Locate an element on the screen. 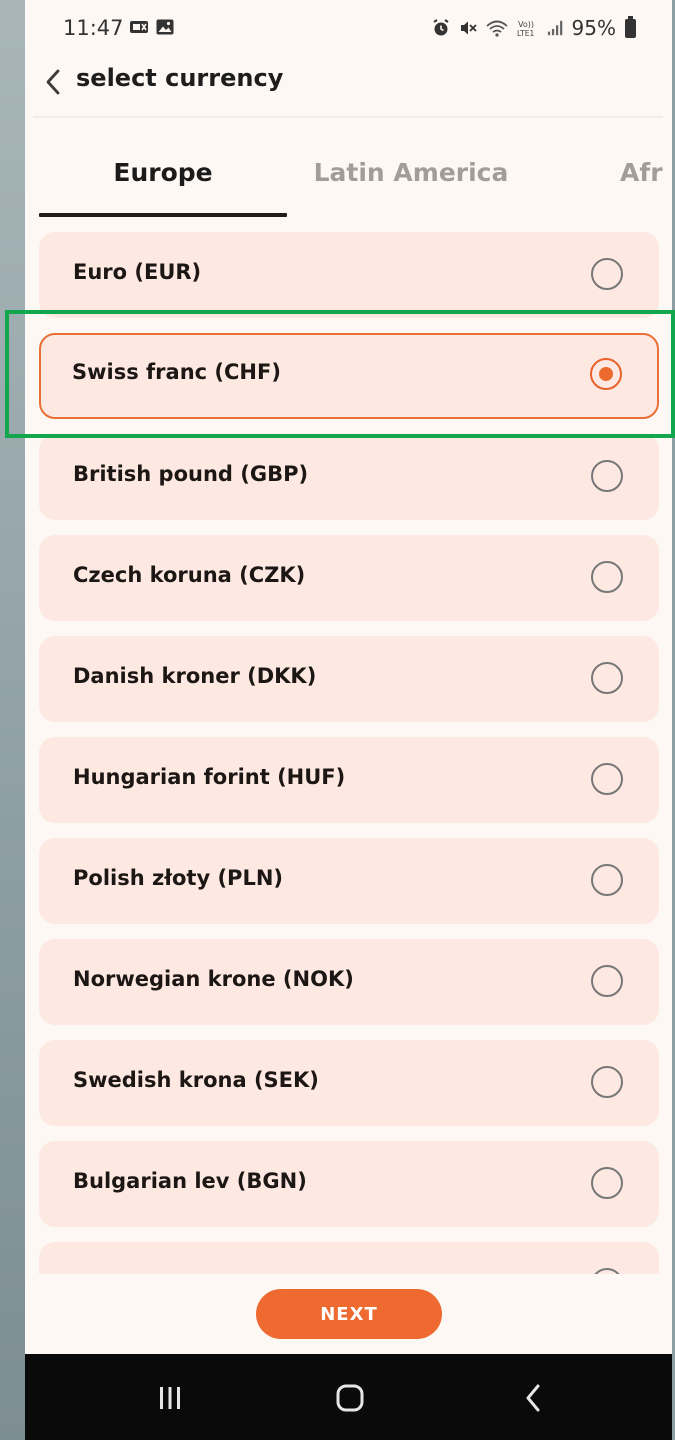  wifi-icon is located at coordinates (496, 28).